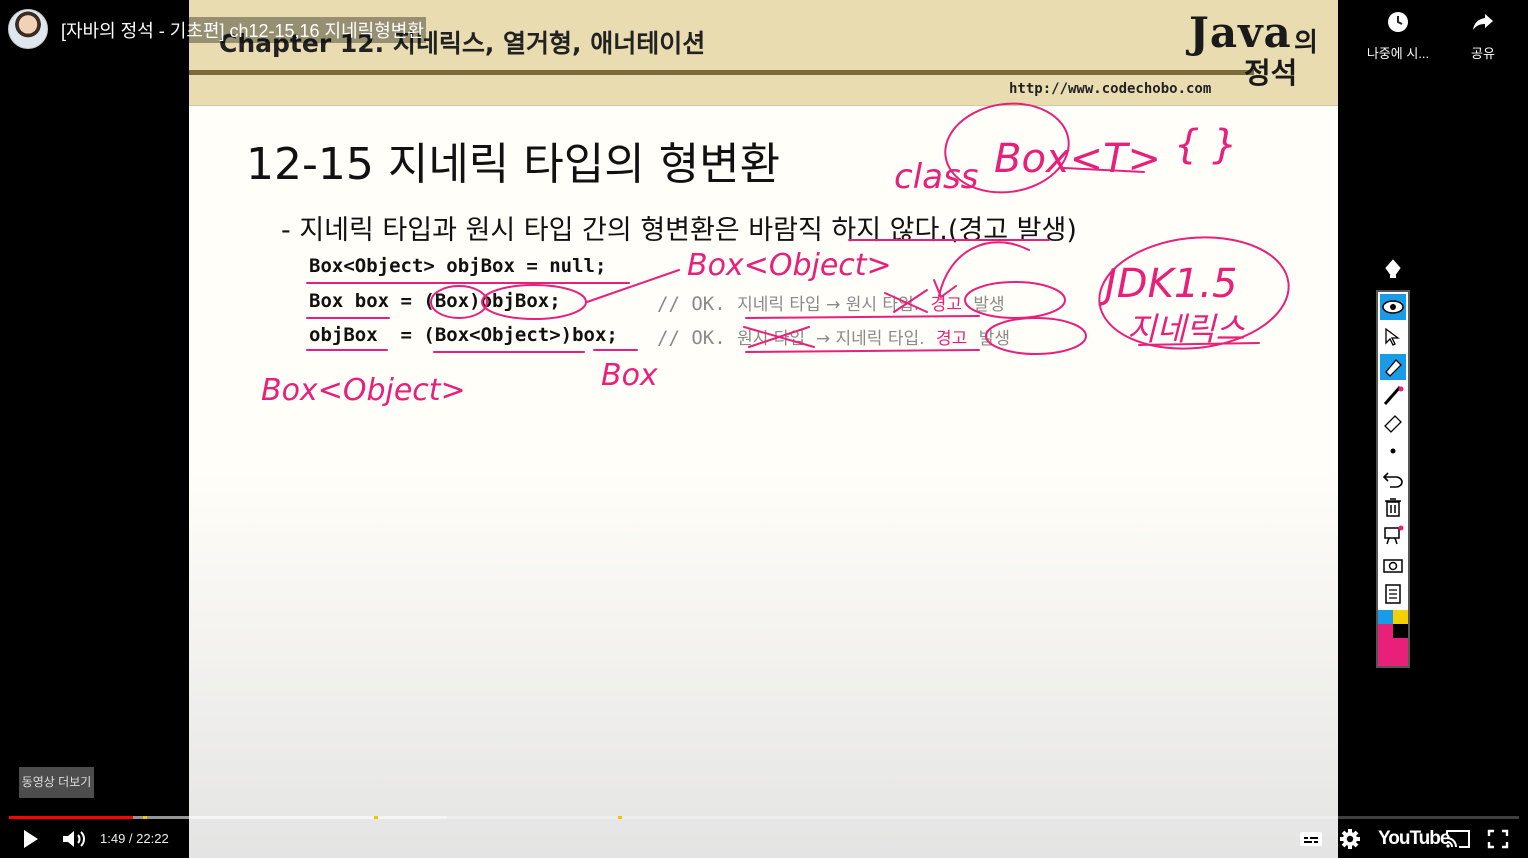  I want to click on camera-icon, so click(1393, 565).